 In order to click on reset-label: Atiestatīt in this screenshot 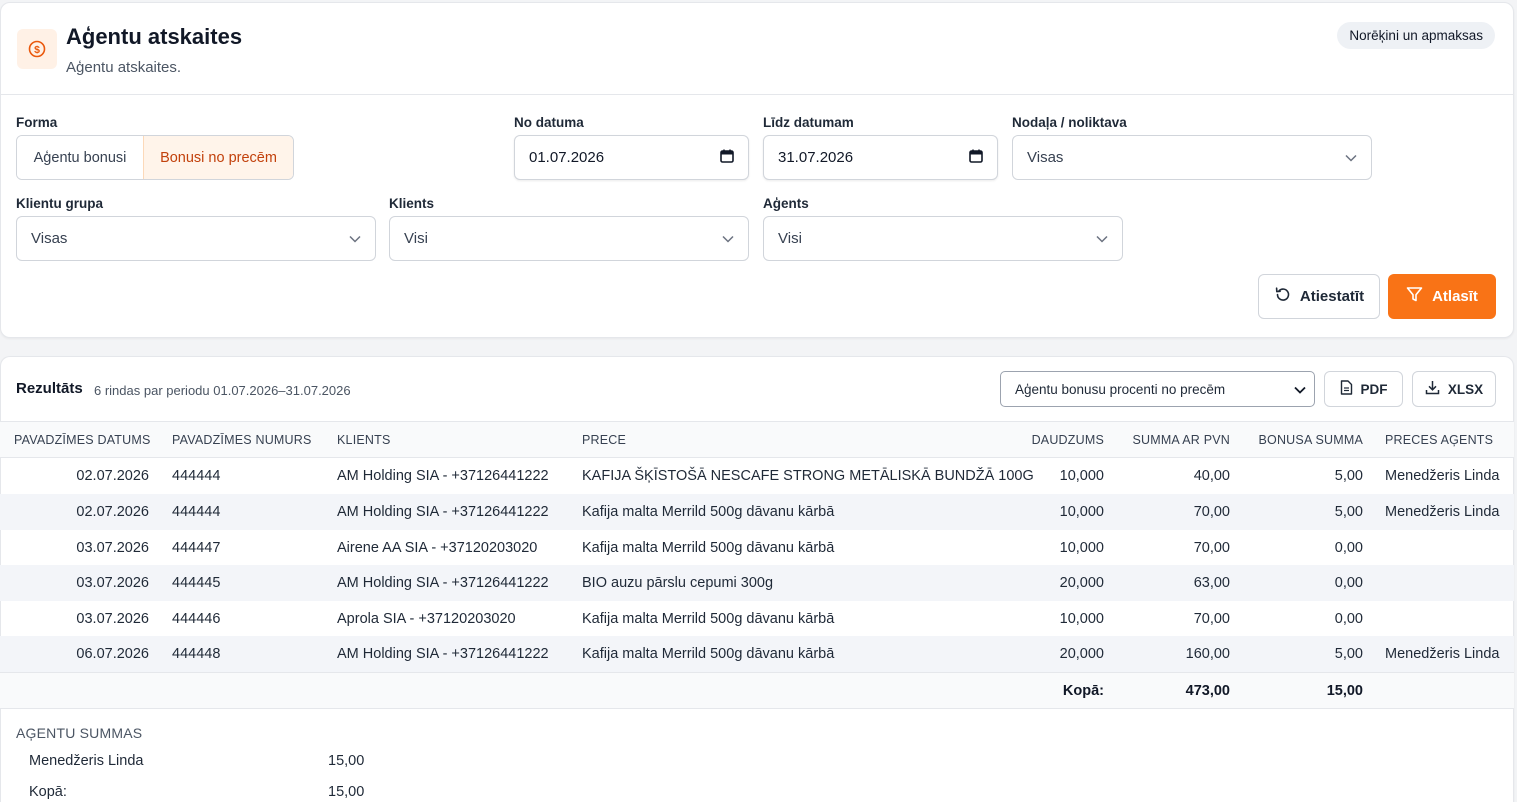, I will do `click(1332, 296)`.